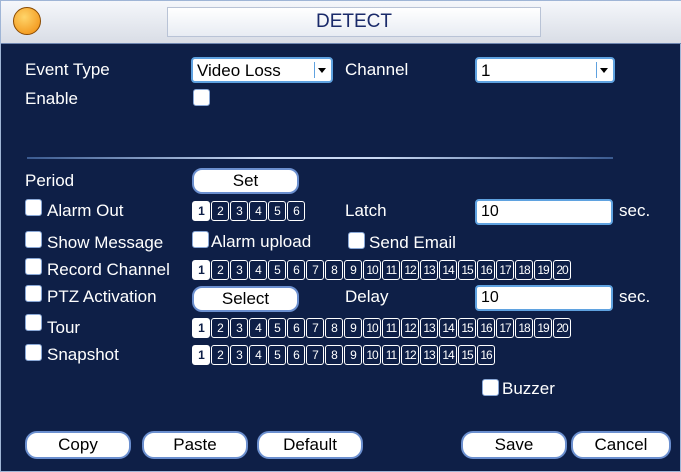  I want to click on alarm-upload-label: Alarm upload, so click(261, 241).